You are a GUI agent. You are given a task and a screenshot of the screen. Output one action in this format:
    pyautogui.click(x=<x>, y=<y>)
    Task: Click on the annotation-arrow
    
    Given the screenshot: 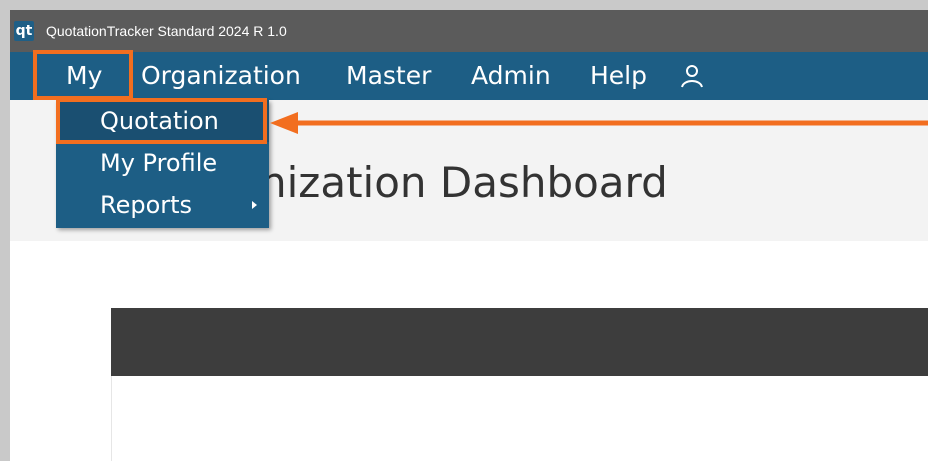 What is the action you would take?
    pyautogui.click(x=599, y=123)
    